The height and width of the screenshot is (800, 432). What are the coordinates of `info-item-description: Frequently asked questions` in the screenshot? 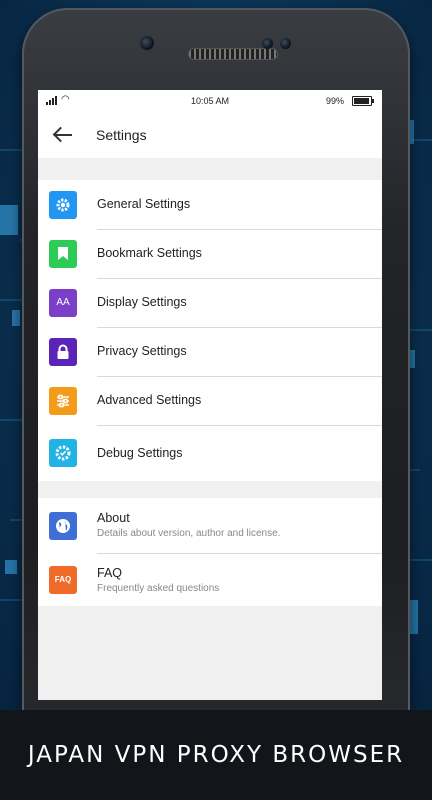 It's located at (158, 588).